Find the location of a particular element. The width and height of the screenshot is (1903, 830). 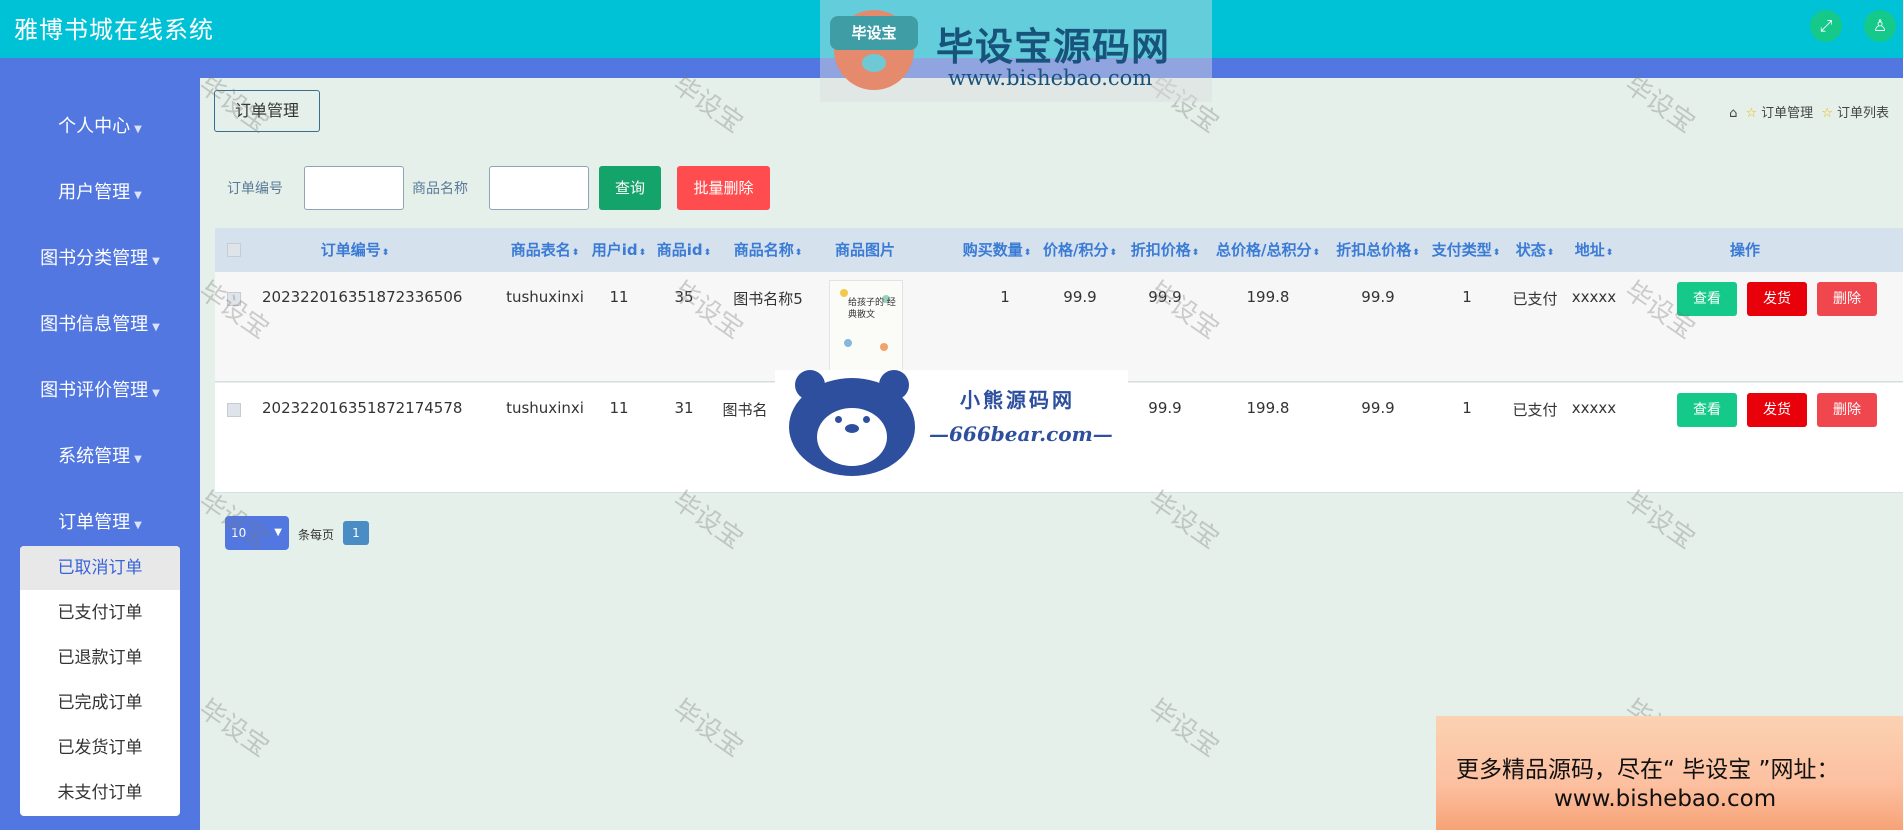

breadcrumb-level1: 订单管理 is located at coordinates (1787, 113).